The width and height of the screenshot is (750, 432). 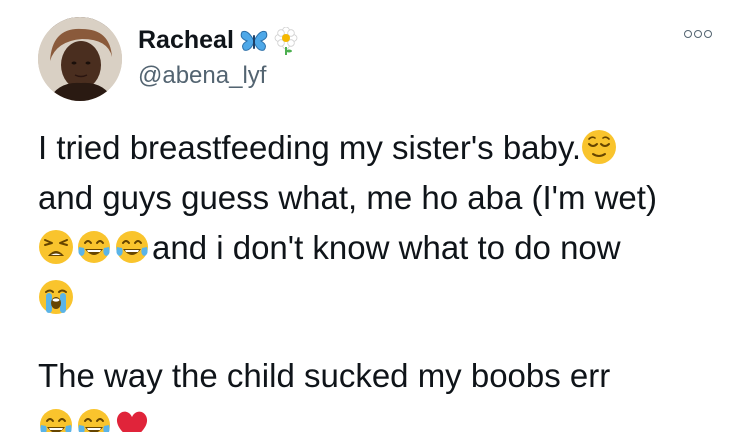 I want to click on more-options-button, so click(x=698, y=34).